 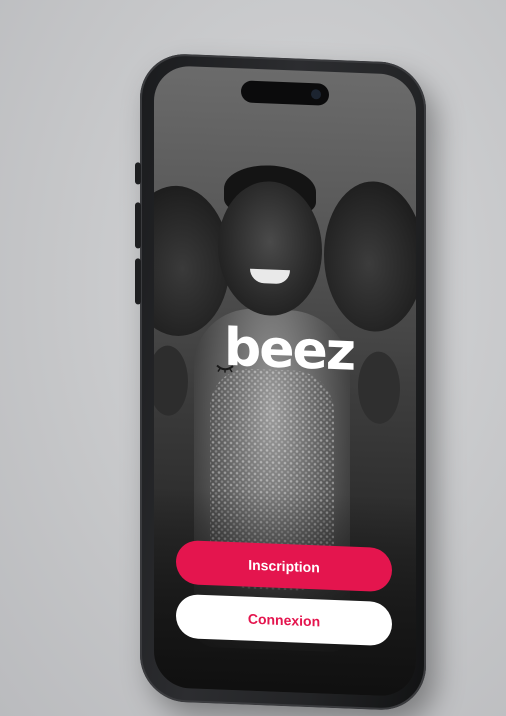 I want to click on dynamic-island, so click(x=285, y=93).